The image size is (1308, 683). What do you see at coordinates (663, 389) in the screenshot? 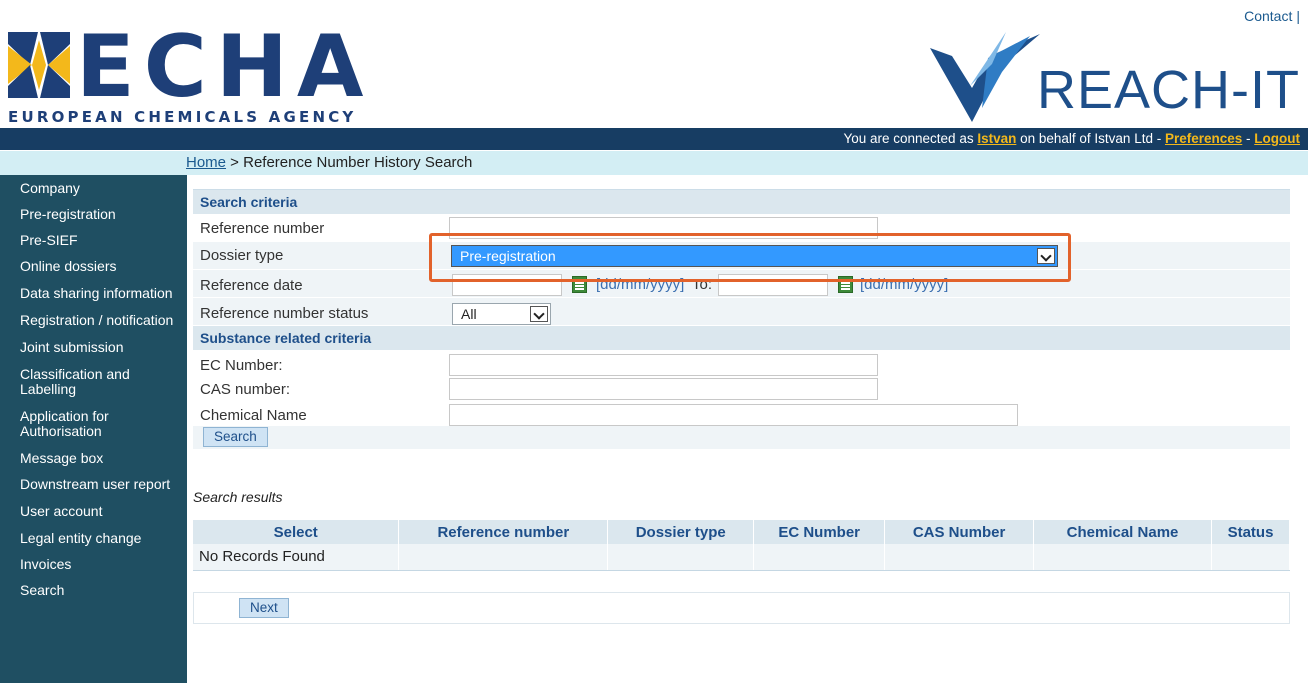
I see `cas-number-input` at bounding box center [663, 389].